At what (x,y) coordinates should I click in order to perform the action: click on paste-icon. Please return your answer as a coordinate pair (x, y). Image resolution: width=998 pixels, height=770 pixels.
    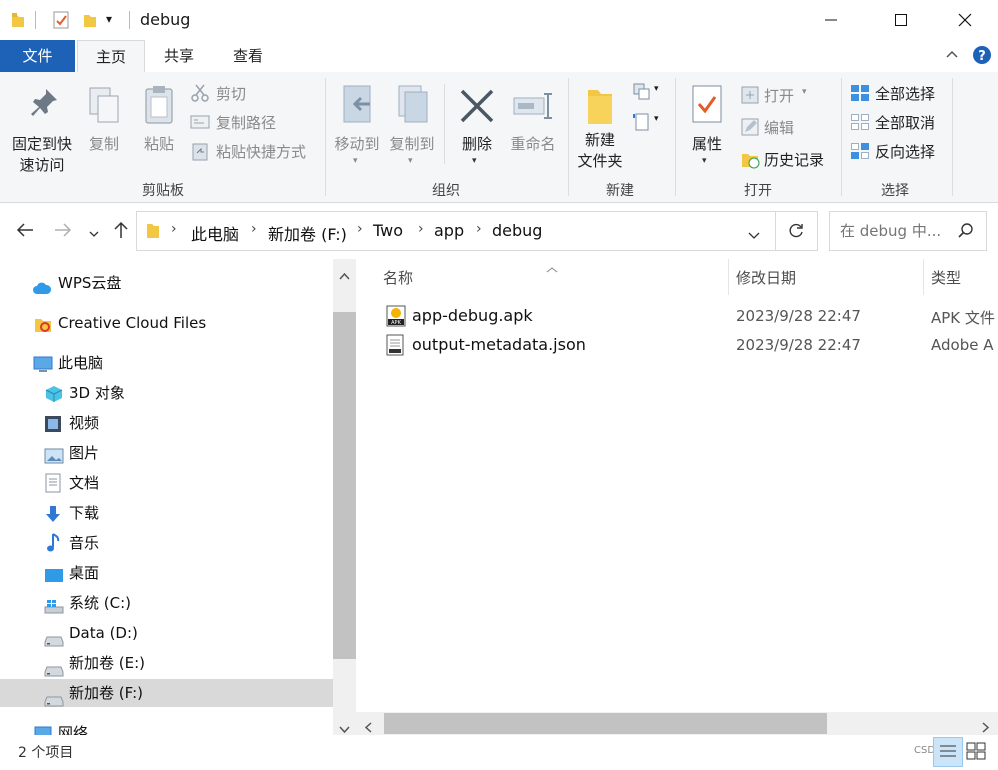
    Looking at the image, I should click on (159, 105).